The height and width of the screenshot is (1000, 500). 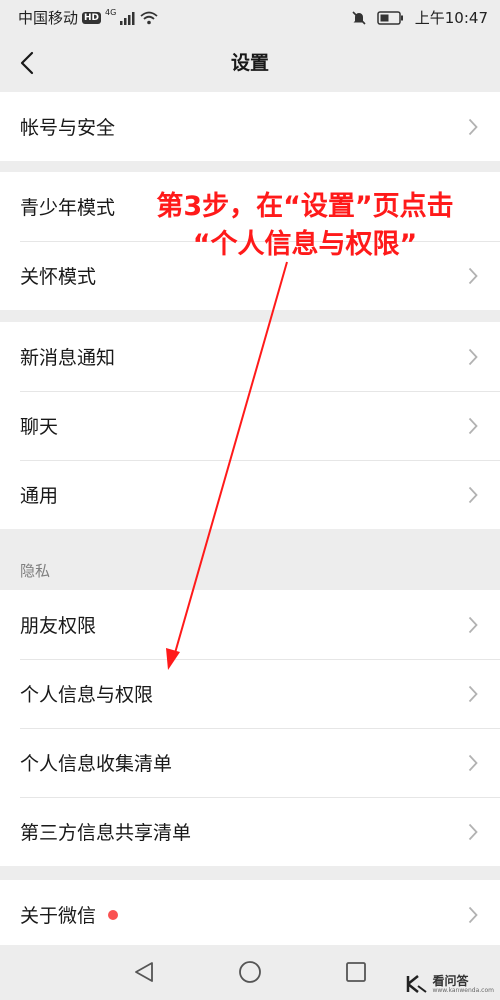 I want to click on nav-bar: 设置, so click(x=250, y=62).